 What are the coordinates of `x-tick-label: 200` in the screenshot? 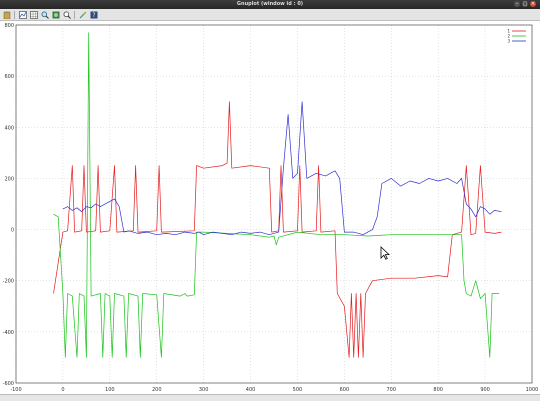 It's located at (157, 390).